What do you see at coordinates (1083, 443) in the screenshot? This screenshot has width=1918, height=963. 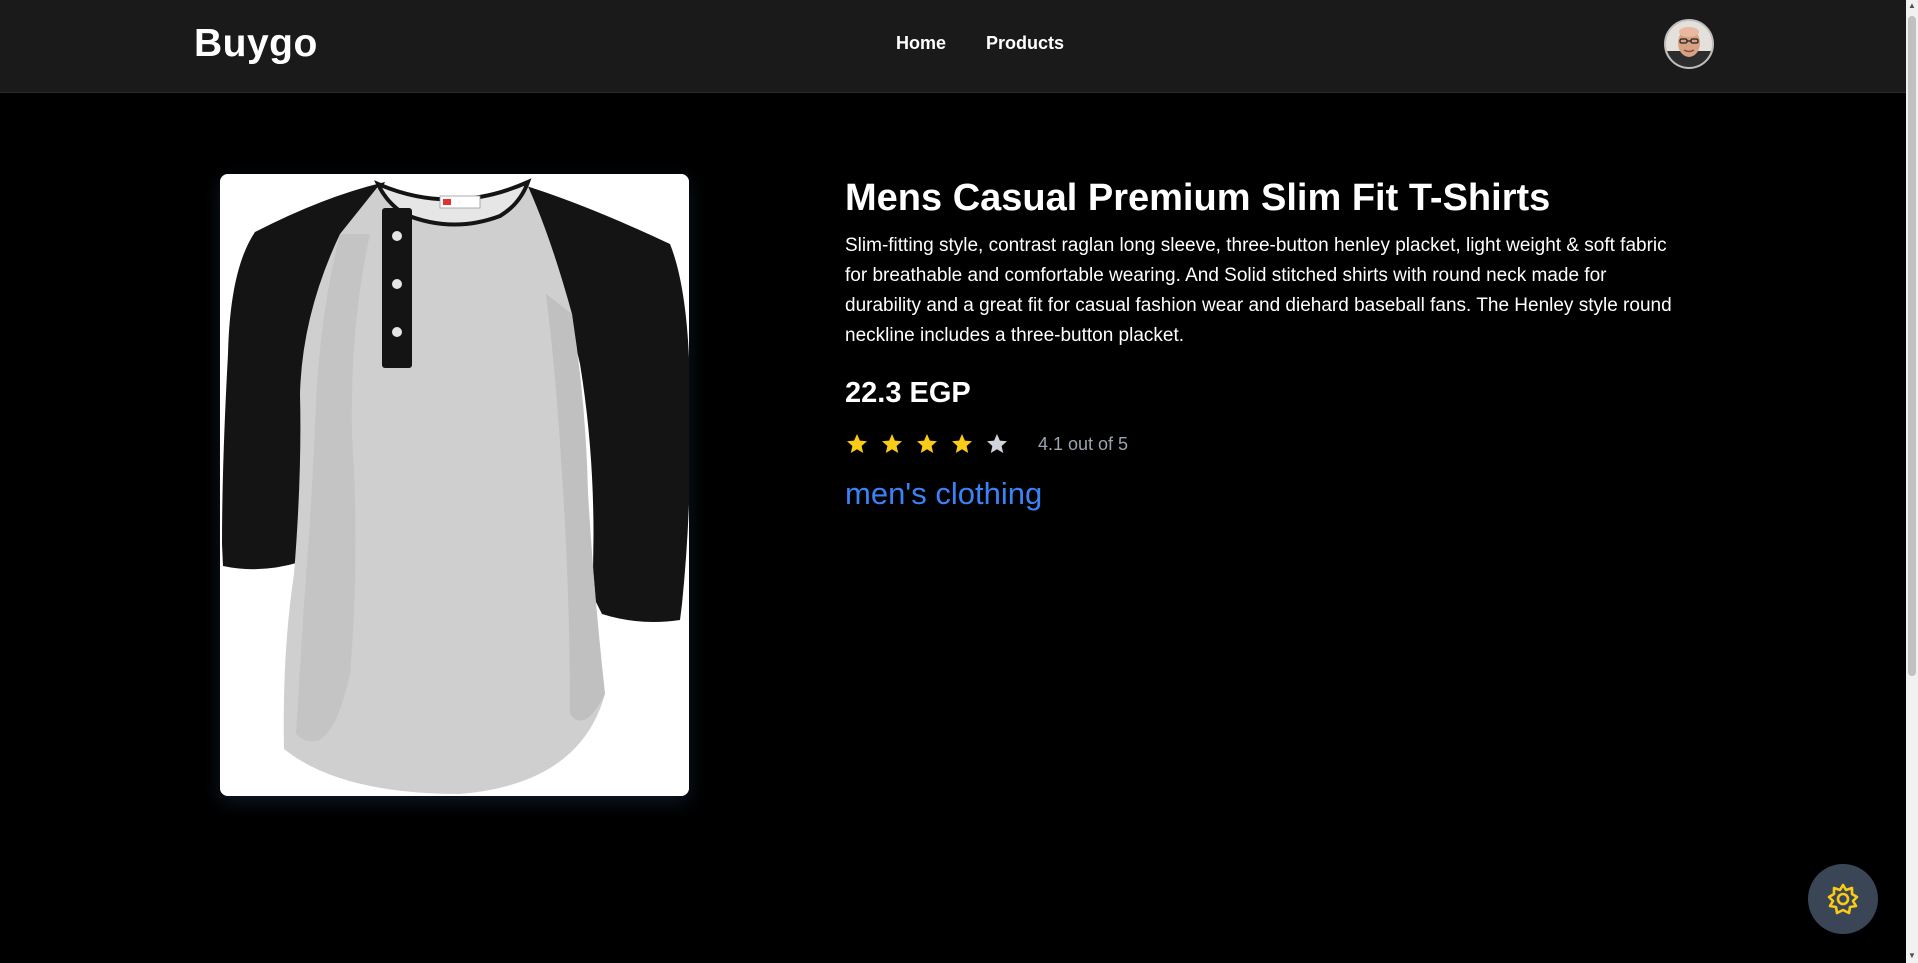 I see `rating-label: 4.1 out of 5` at bounding box center [1083, 443].